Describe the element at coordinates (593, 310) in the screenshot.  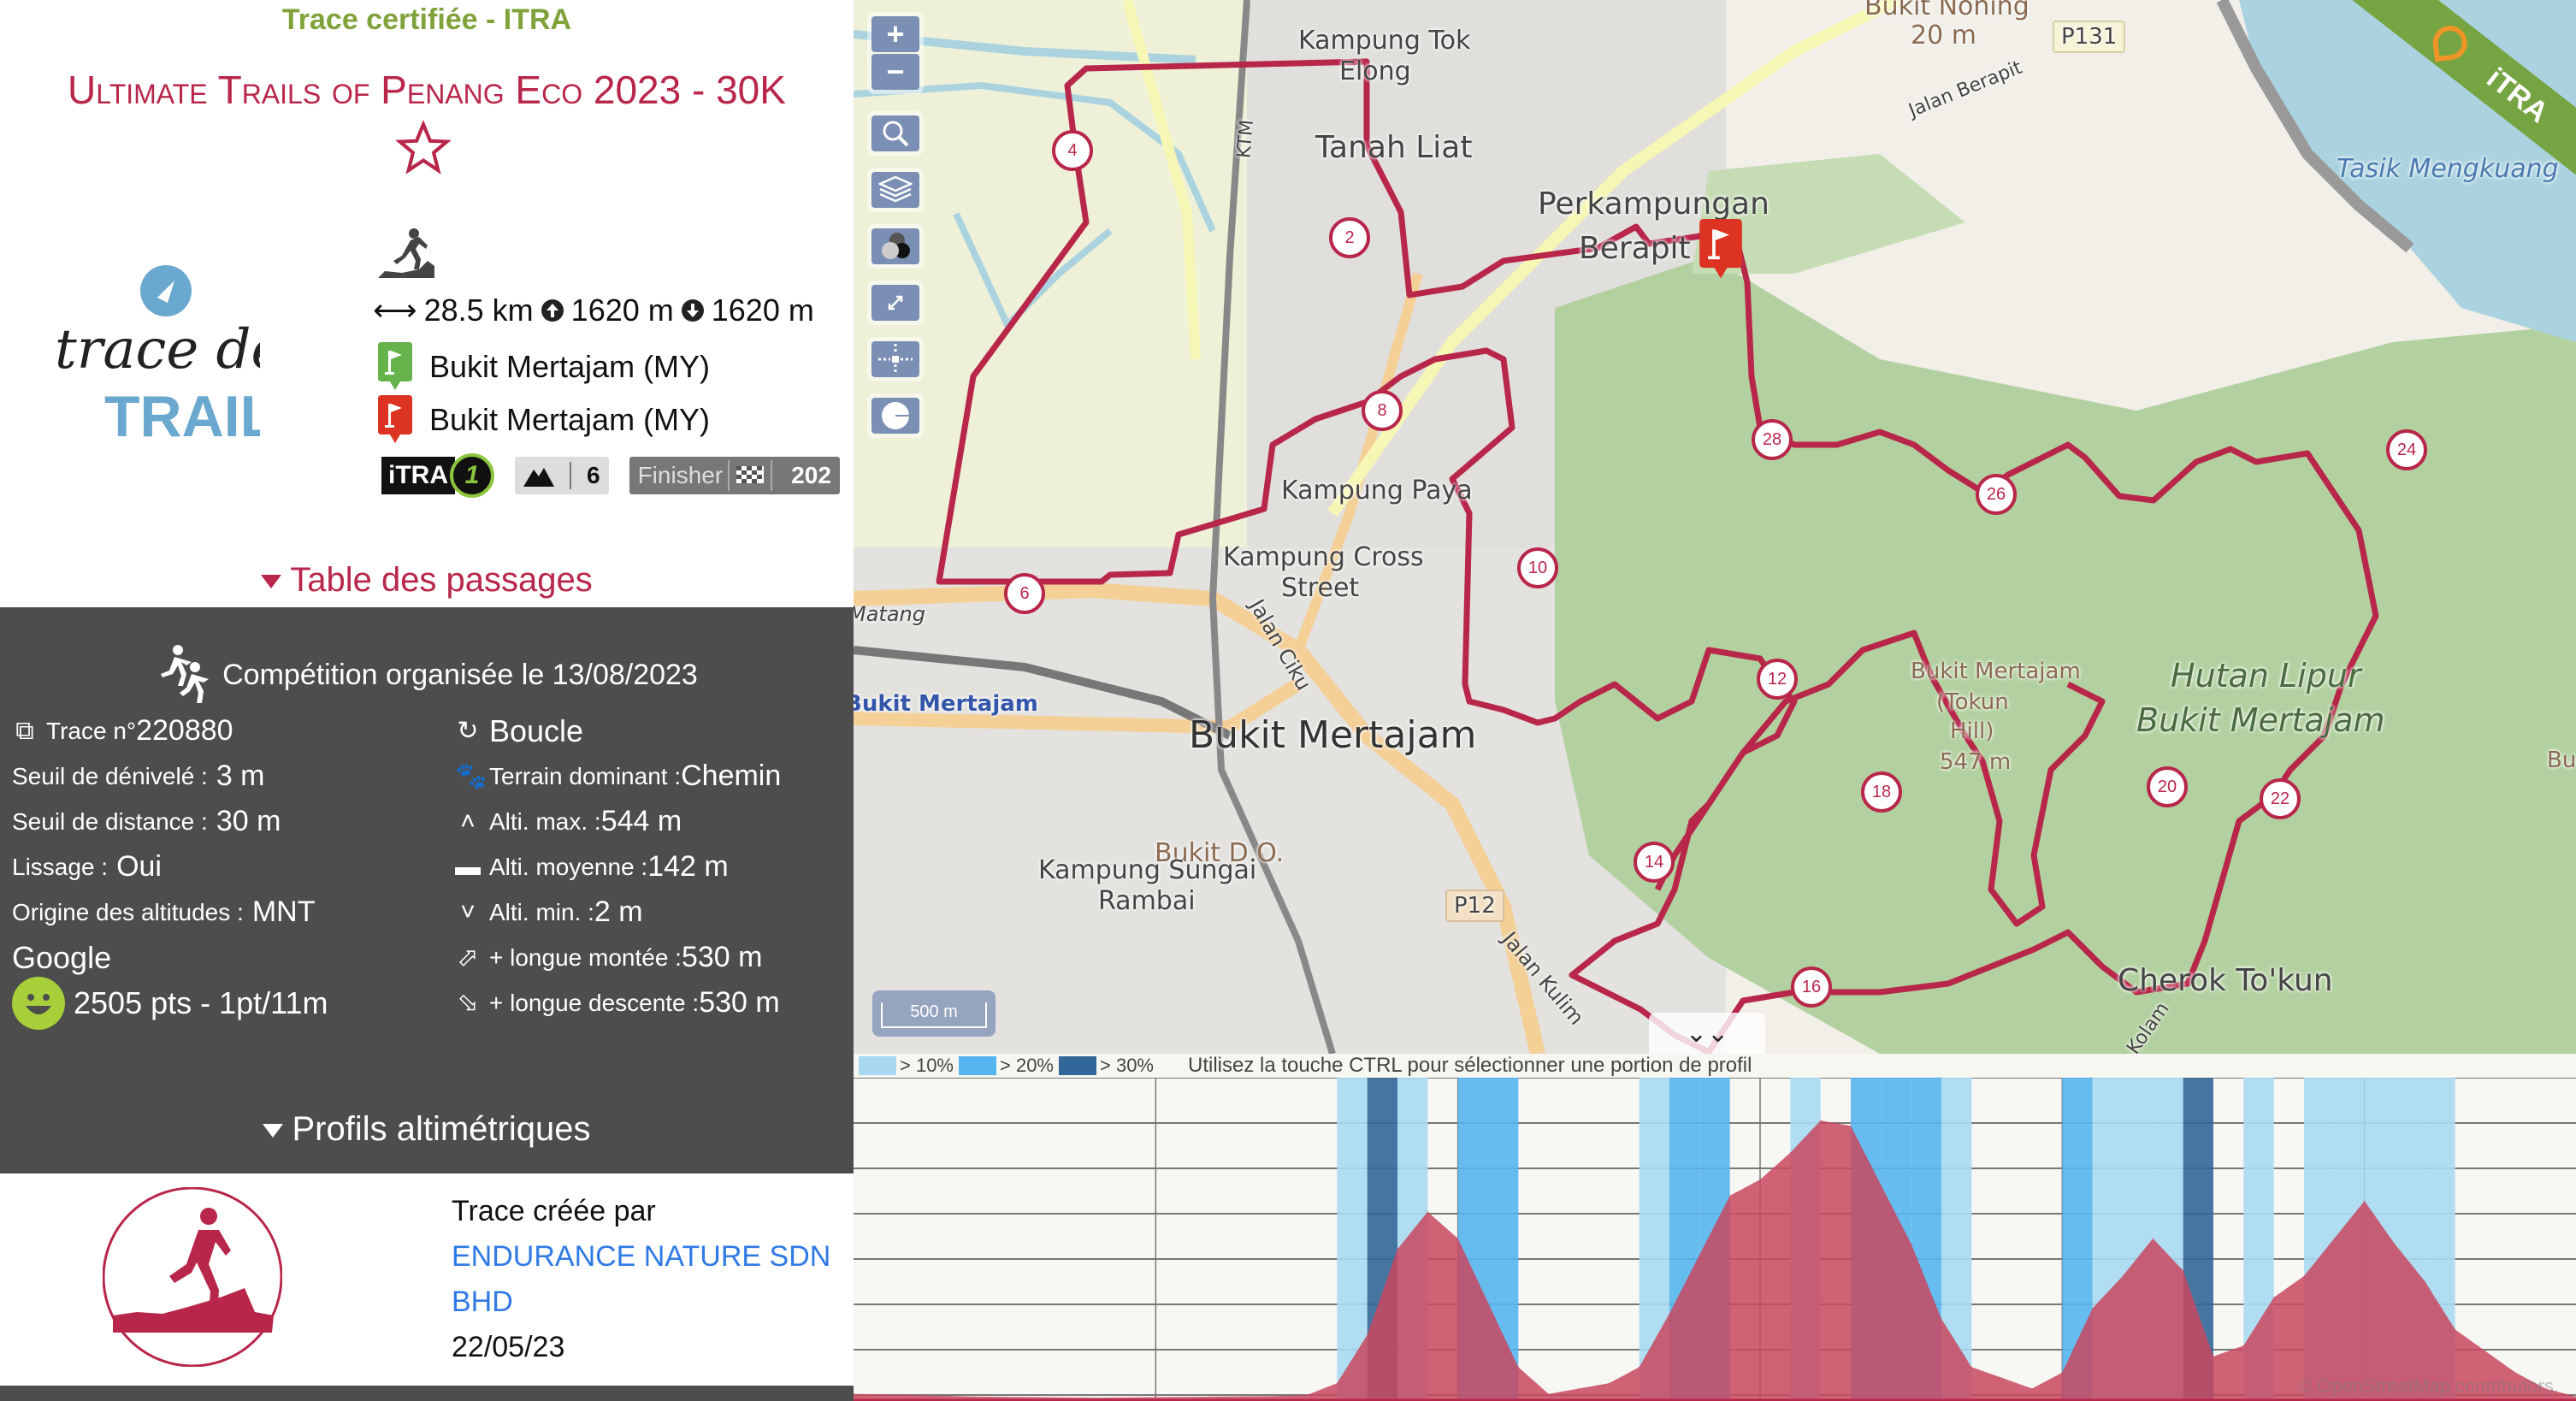
I see `distance-elevation-summary: ⟷ 28.5 km 1620 m 1620 m` at that location.